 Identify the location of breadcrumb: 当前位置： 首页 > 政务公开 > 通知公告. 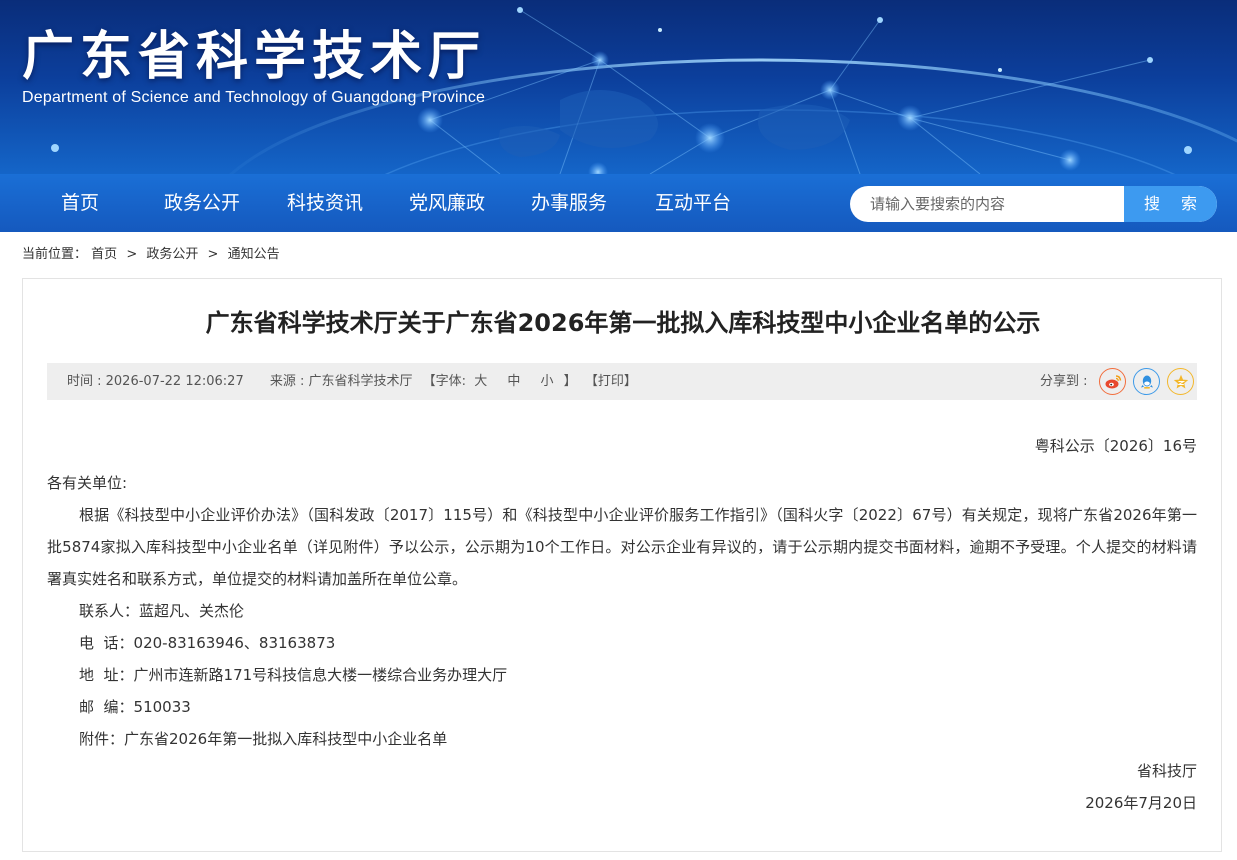
(151, 252).